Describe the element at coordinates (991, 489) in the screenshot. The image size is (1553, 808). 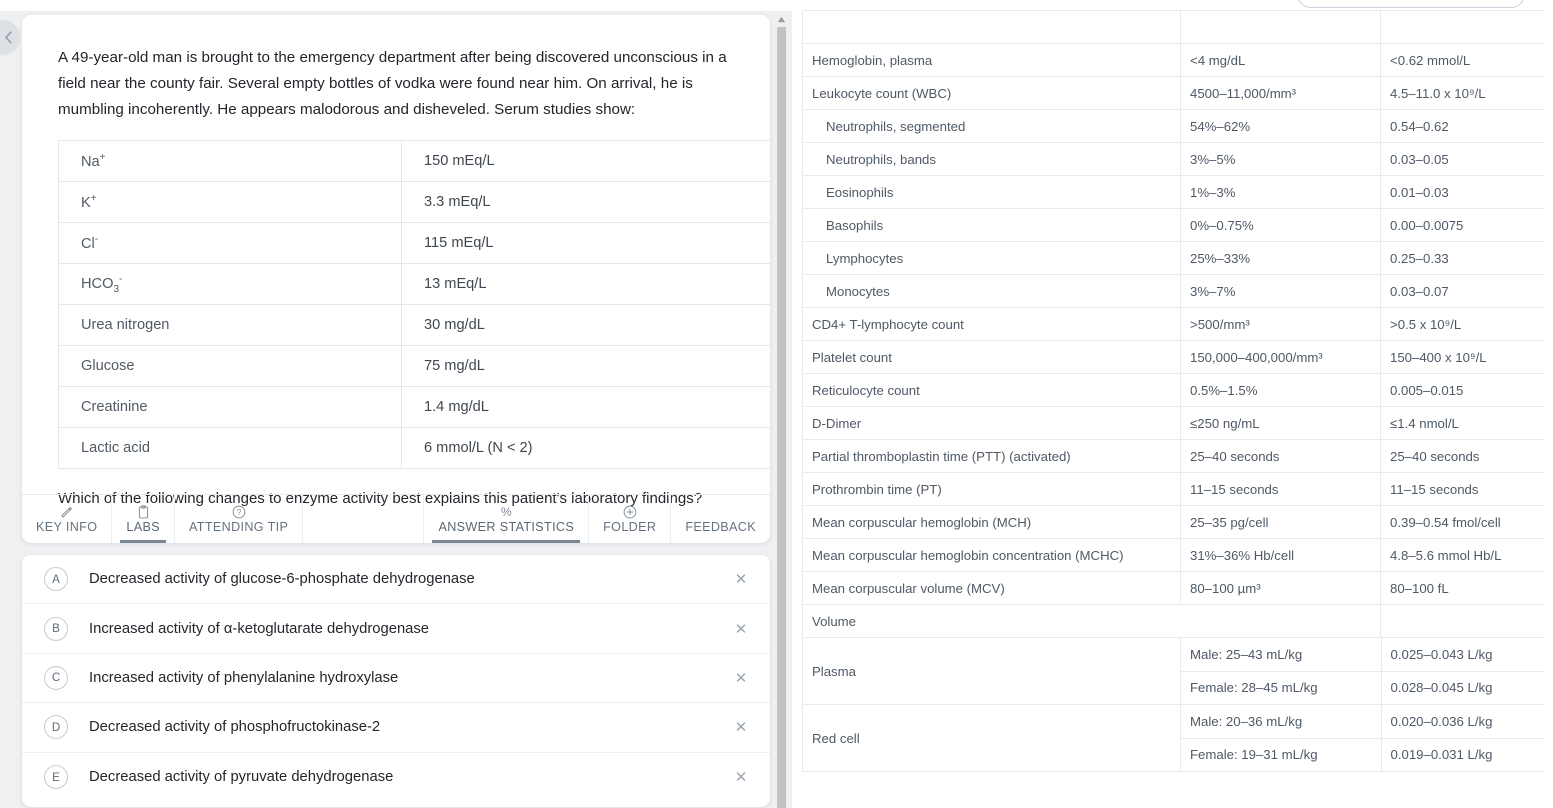
I see `lab-name-cell: Prothrombin time (PT)` at that location.